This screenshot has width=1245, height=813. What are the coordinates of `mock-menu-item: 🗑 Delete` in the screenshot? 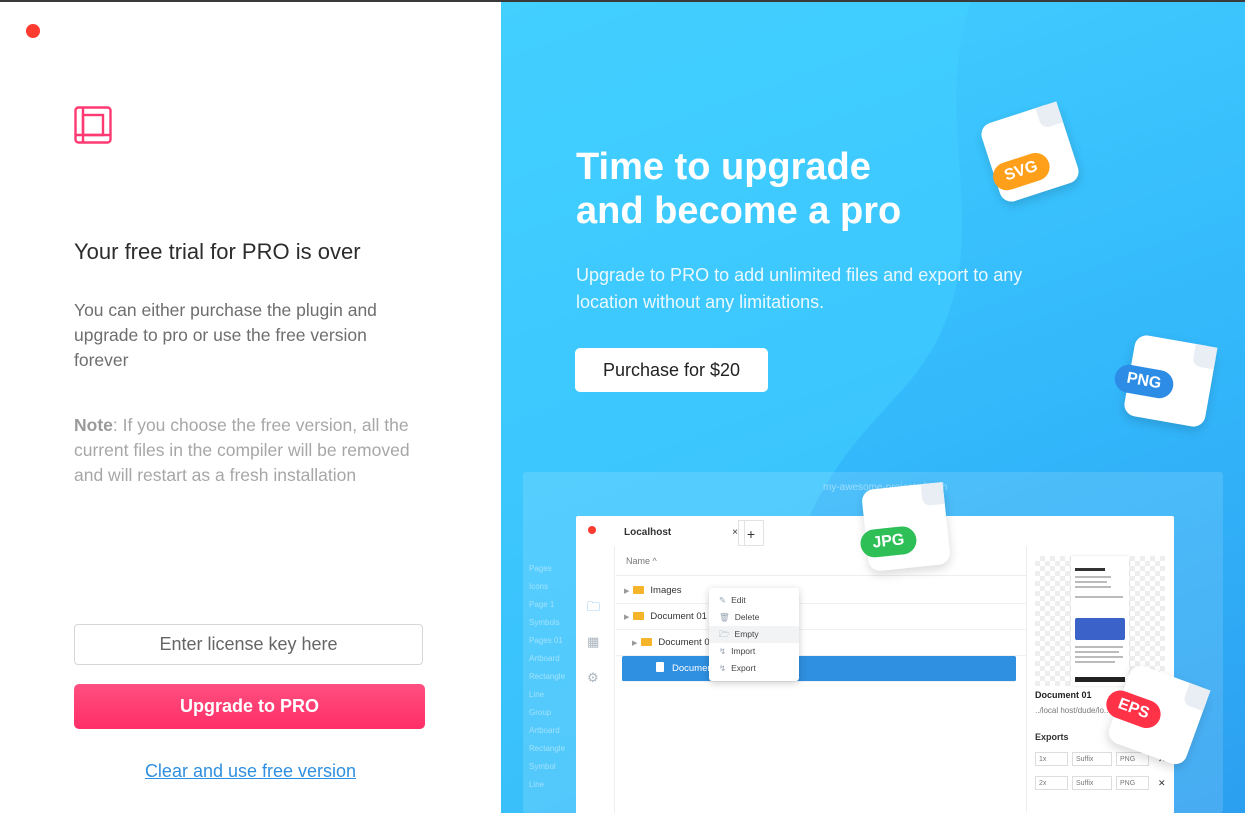 It's located at (754, 617).